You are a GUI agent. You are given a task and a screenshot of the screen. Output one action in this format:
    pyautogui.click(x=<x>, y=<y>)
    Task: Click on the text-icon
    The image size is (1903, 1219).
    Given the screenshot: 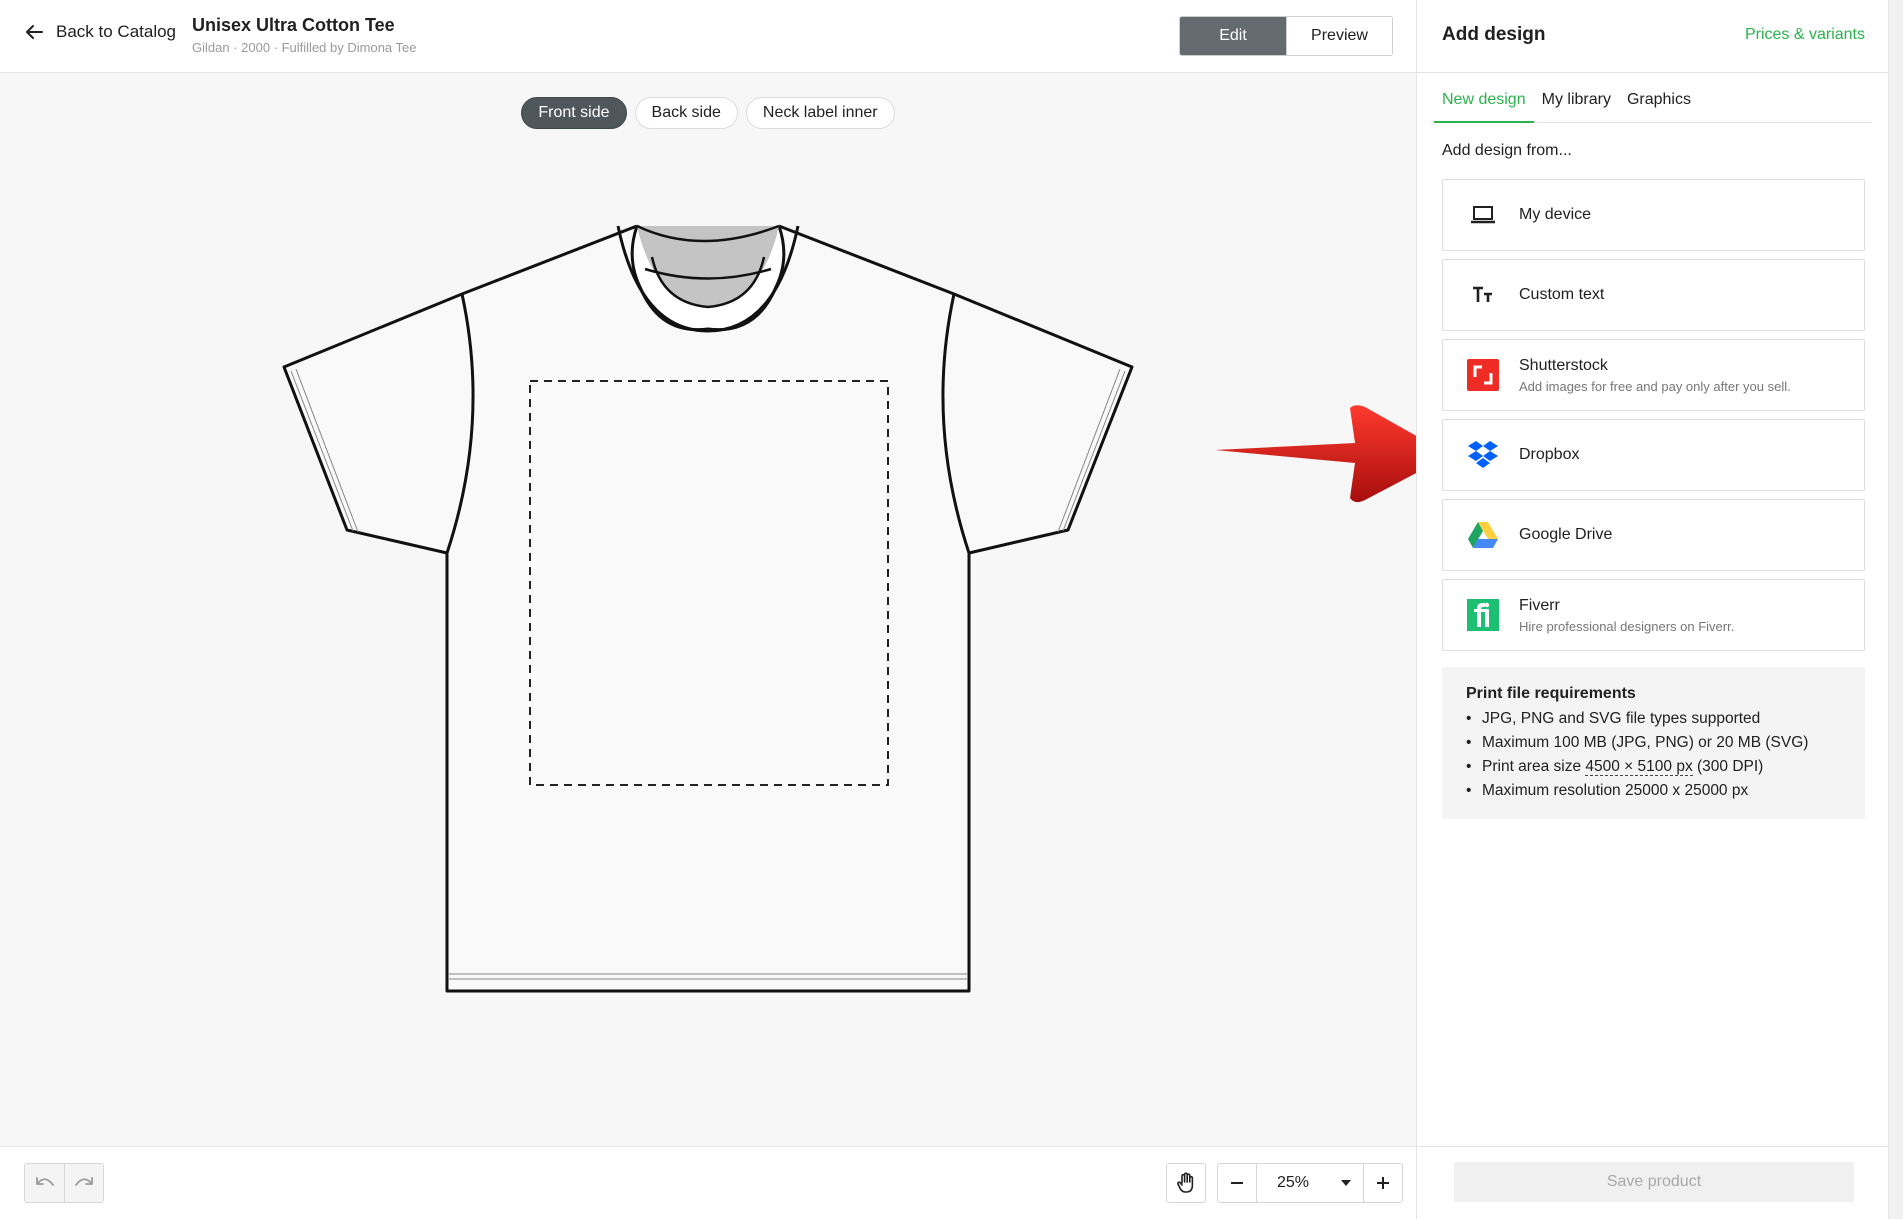 What is the action you would take?
    pyautogui.click(x=1483, y=295)
    